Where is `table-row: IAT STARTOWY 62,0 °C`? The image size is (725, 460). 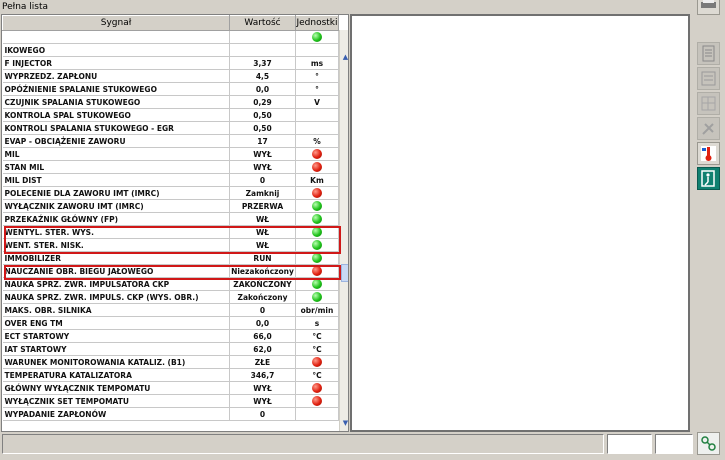 table-row: IAT STARTOWY 62,0 °C is located at coordinates (170, 349).